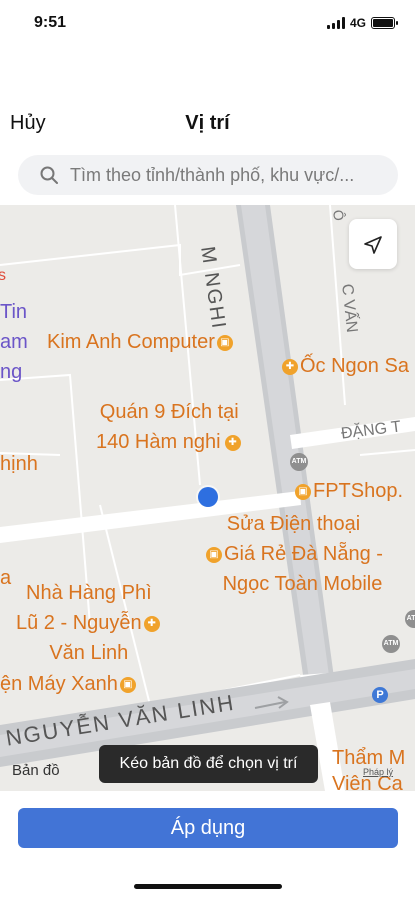  I want to click on poi-kim-anh-computer: Kim Anh Computer ▣, so click(141, 342).